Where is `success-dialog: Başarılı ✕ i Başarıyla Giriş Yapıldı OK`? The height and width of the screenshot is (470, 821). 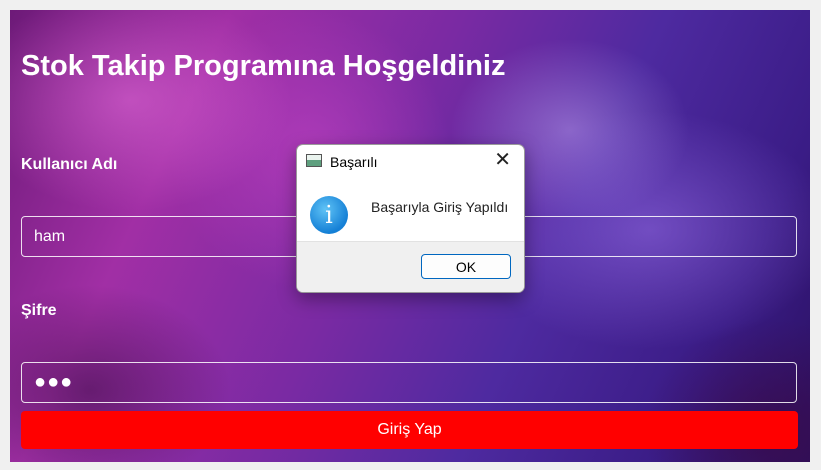 success-dialog: Başarılı ✕ i Başarıyla Giriş Yapıldı OK is located at coordinates (410, 218).